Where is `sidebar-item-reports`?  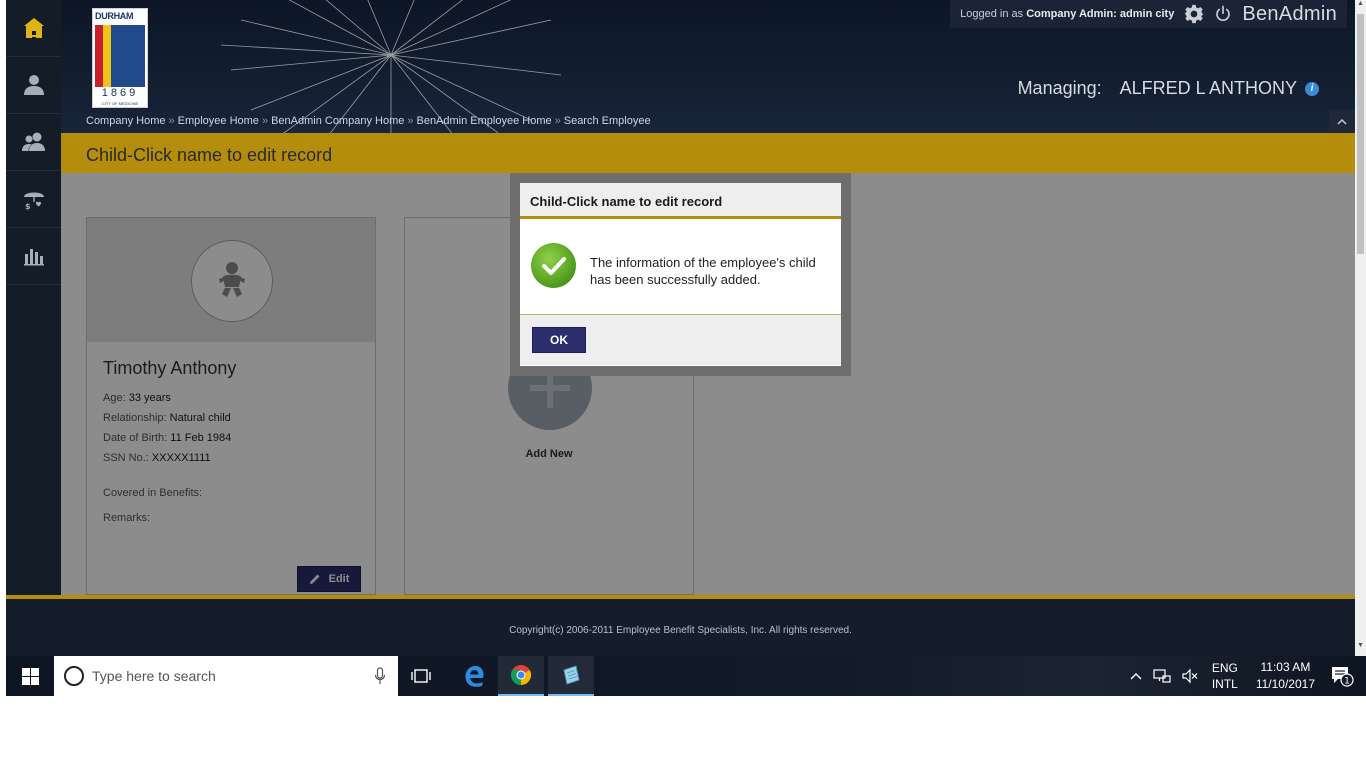 sidebar-item-reports is located at coordinates (33, 256).